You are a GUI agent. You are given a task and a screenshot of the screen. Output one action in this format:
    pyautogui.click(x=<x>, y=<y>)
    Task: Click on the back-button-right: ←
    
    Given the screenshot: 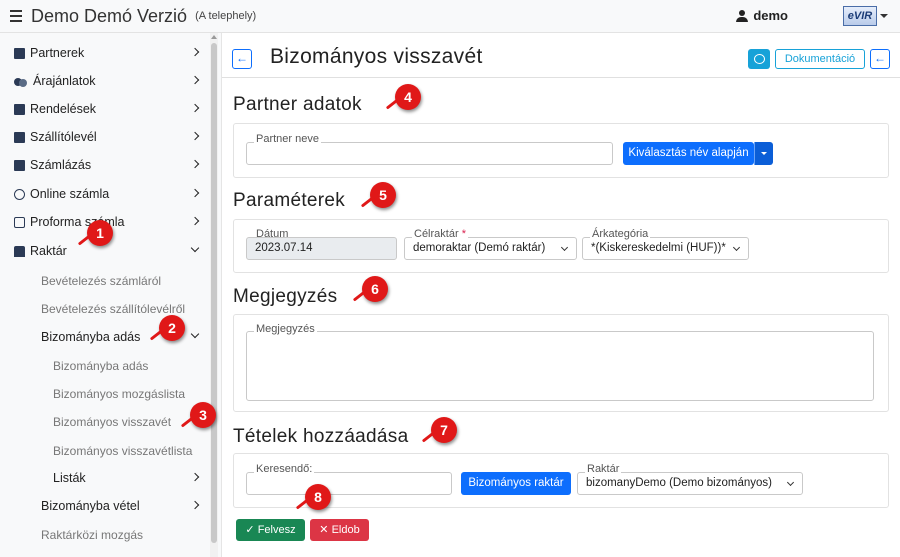 What is the action you would take?
    pyautogui.click(x=880, y=59)
    